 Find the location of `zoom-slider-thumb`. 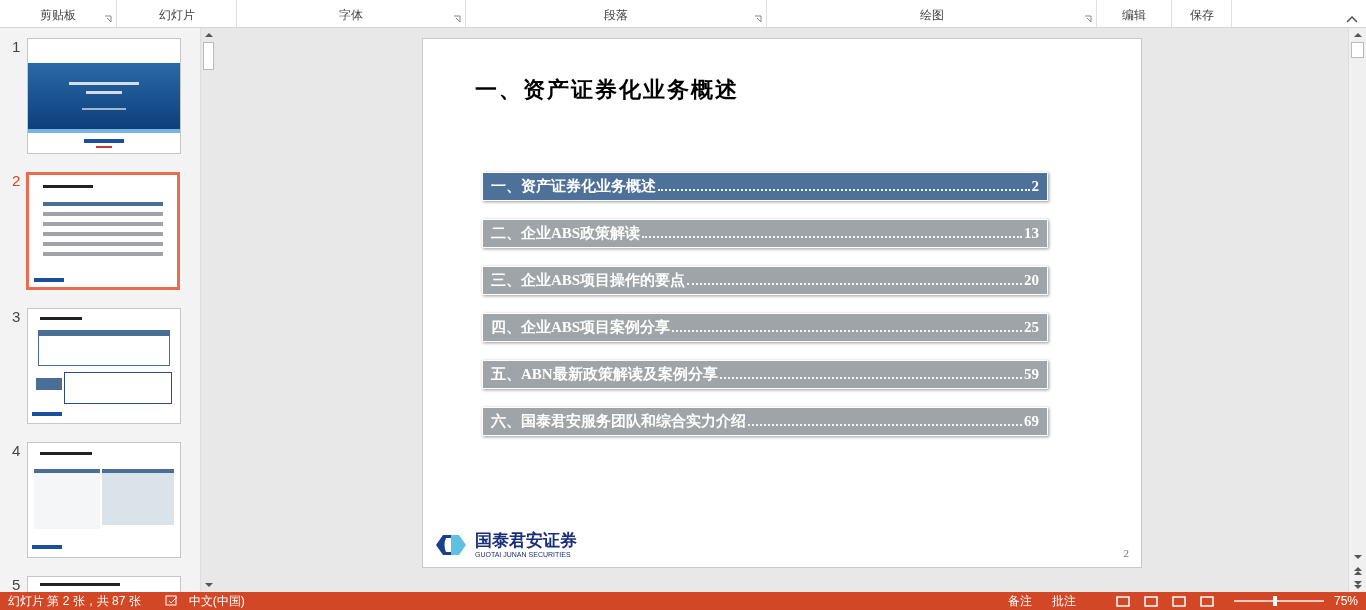

zoom-slider-thumb is located at coordinates (1274, 601).